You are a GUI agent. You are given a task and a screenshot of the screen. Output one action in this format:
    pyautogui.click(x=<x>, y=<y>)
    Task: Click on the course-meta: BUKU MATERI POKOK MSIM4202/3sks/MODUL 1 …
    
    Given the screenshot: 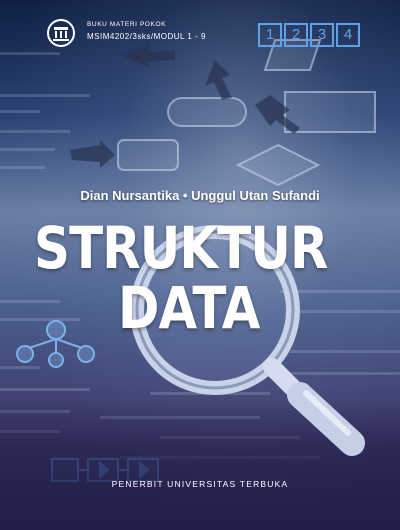 What is the action you would take?
    pyautogui.click(x=146, y=31)
    